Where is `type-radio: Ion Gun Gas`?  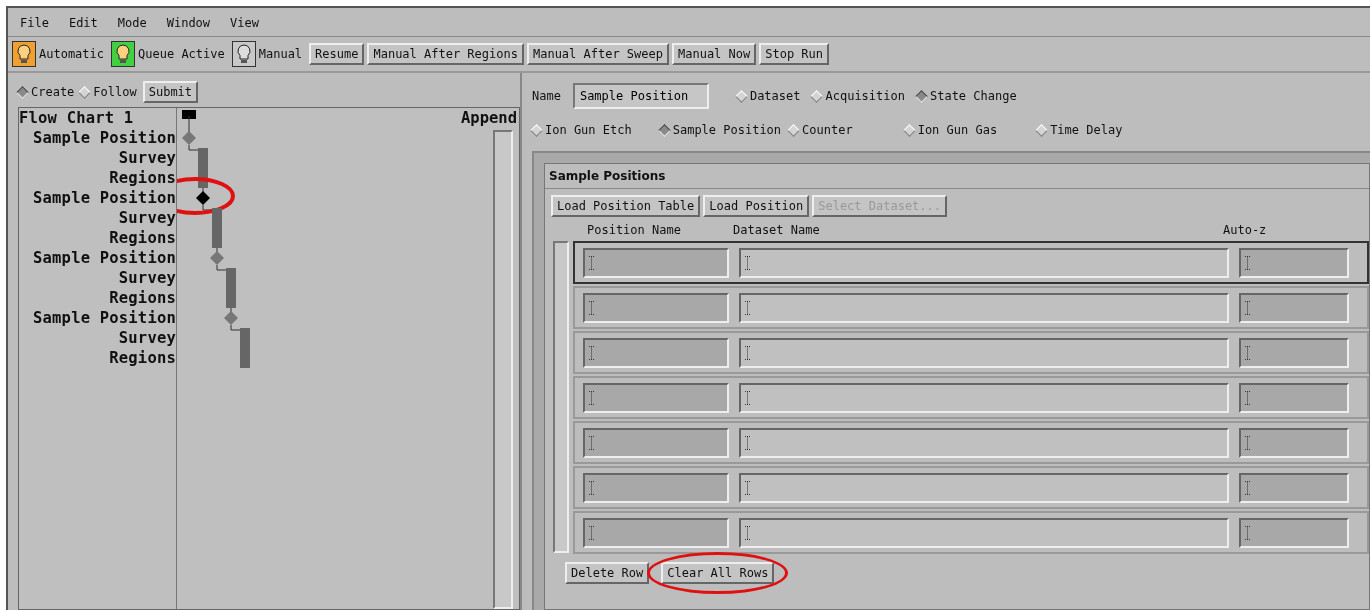
type-radio: Ion Gun Gas is located at coordinates (951, 130).